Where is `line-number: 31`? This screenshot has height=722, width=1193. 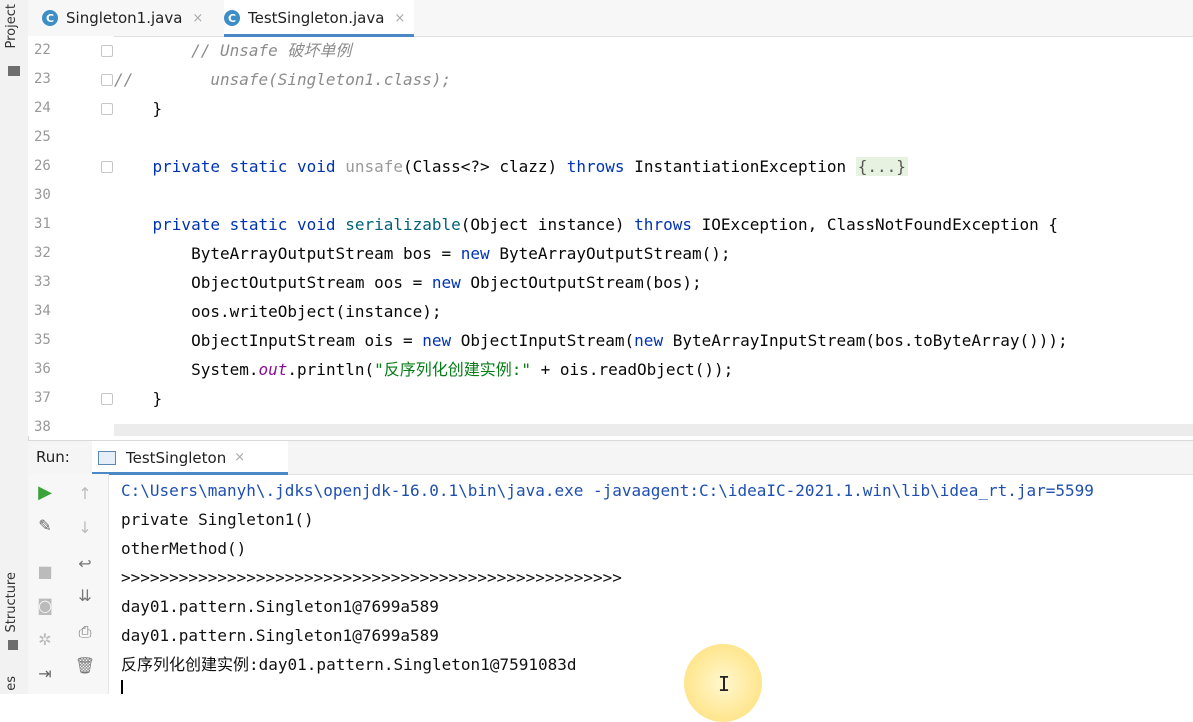 line-number: 31 is located at coordinates (42, 224).